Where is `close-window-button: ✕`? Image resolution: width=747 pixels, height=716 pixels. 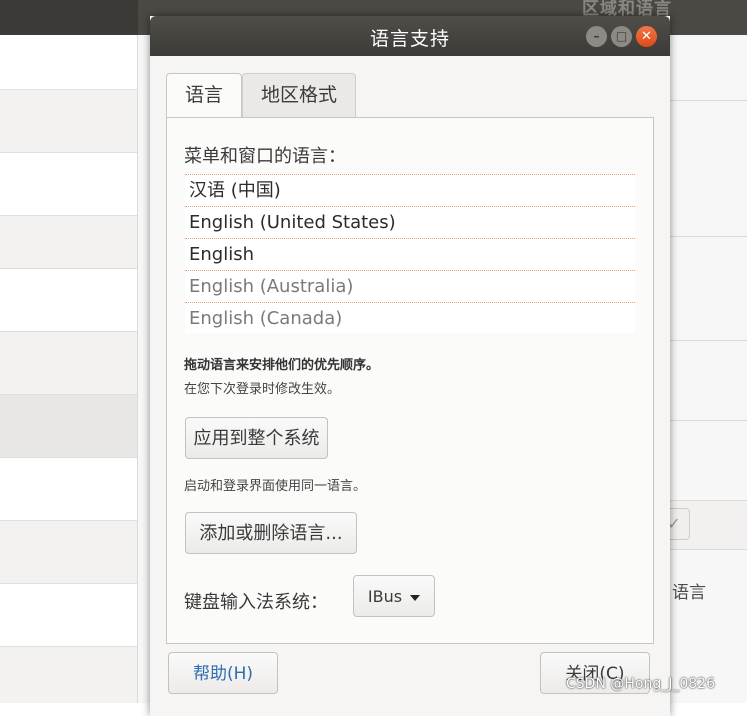 close-window-button: ✕ is located at coordinates (646, 36).